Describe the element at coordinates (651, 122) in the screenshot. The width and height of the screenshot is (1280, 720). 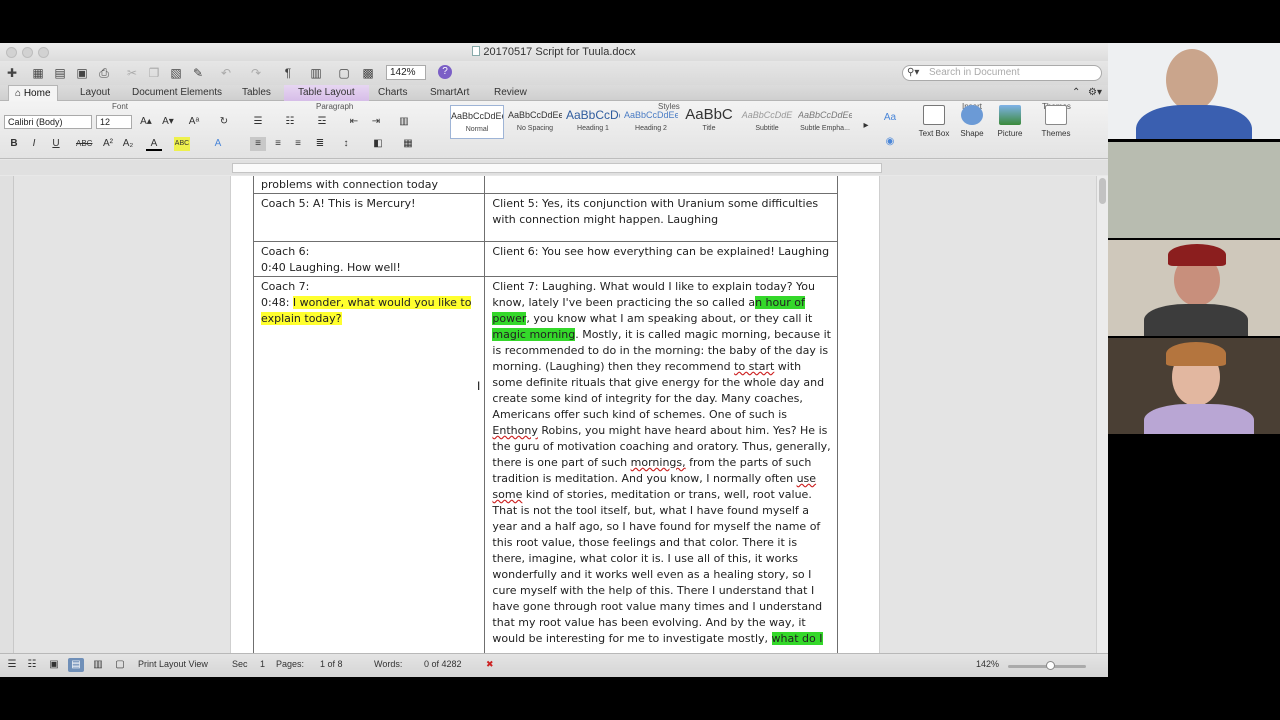
I see `style-heading-2: AaBbCcDdEe Heading 2` at that location.